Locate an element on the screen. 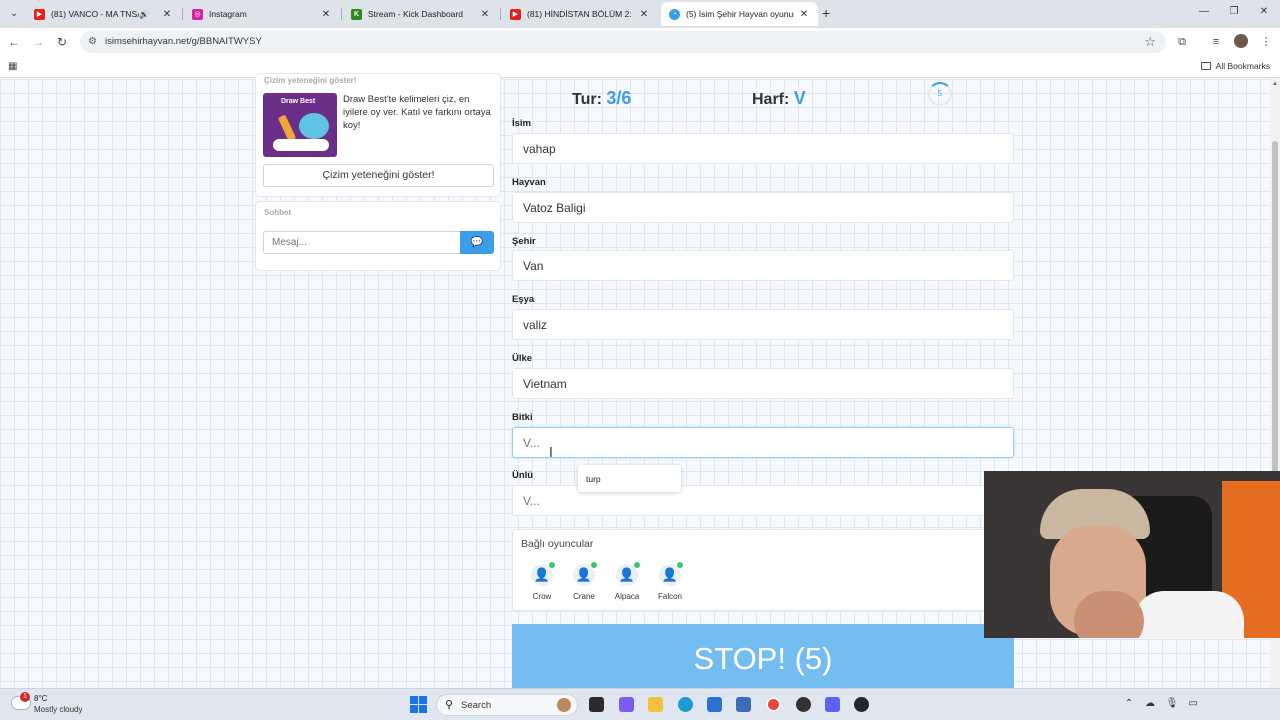  all-bookmarks-label: All Bookmarks is located at coordinates (1242, 66).